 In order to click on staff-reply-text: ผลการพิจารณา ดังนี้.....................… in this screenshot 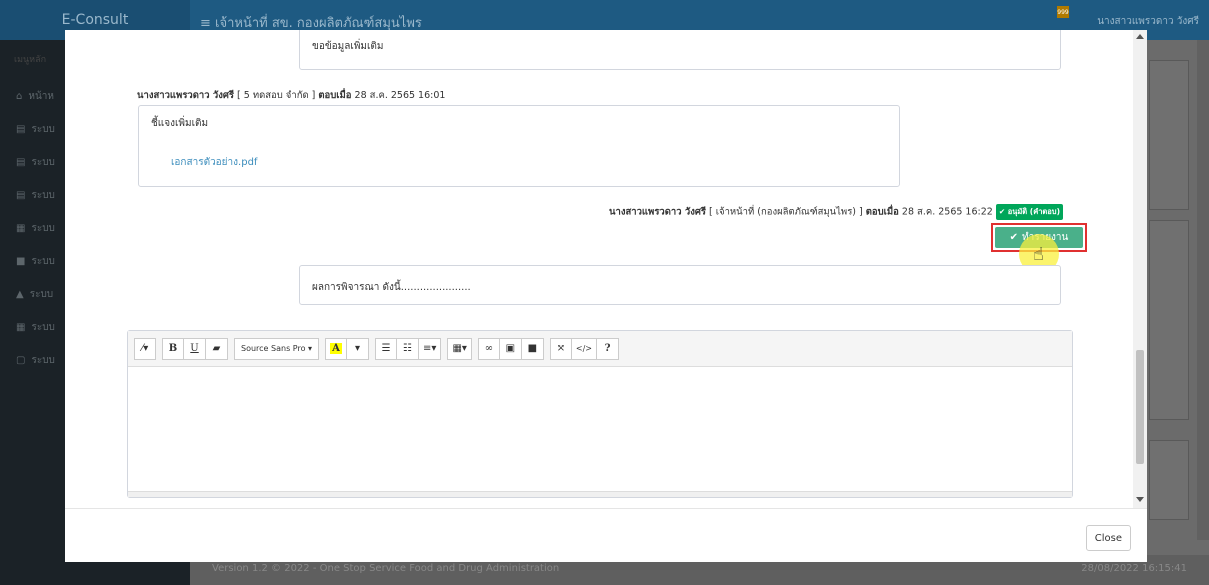, I will do `click(391, 287)`.